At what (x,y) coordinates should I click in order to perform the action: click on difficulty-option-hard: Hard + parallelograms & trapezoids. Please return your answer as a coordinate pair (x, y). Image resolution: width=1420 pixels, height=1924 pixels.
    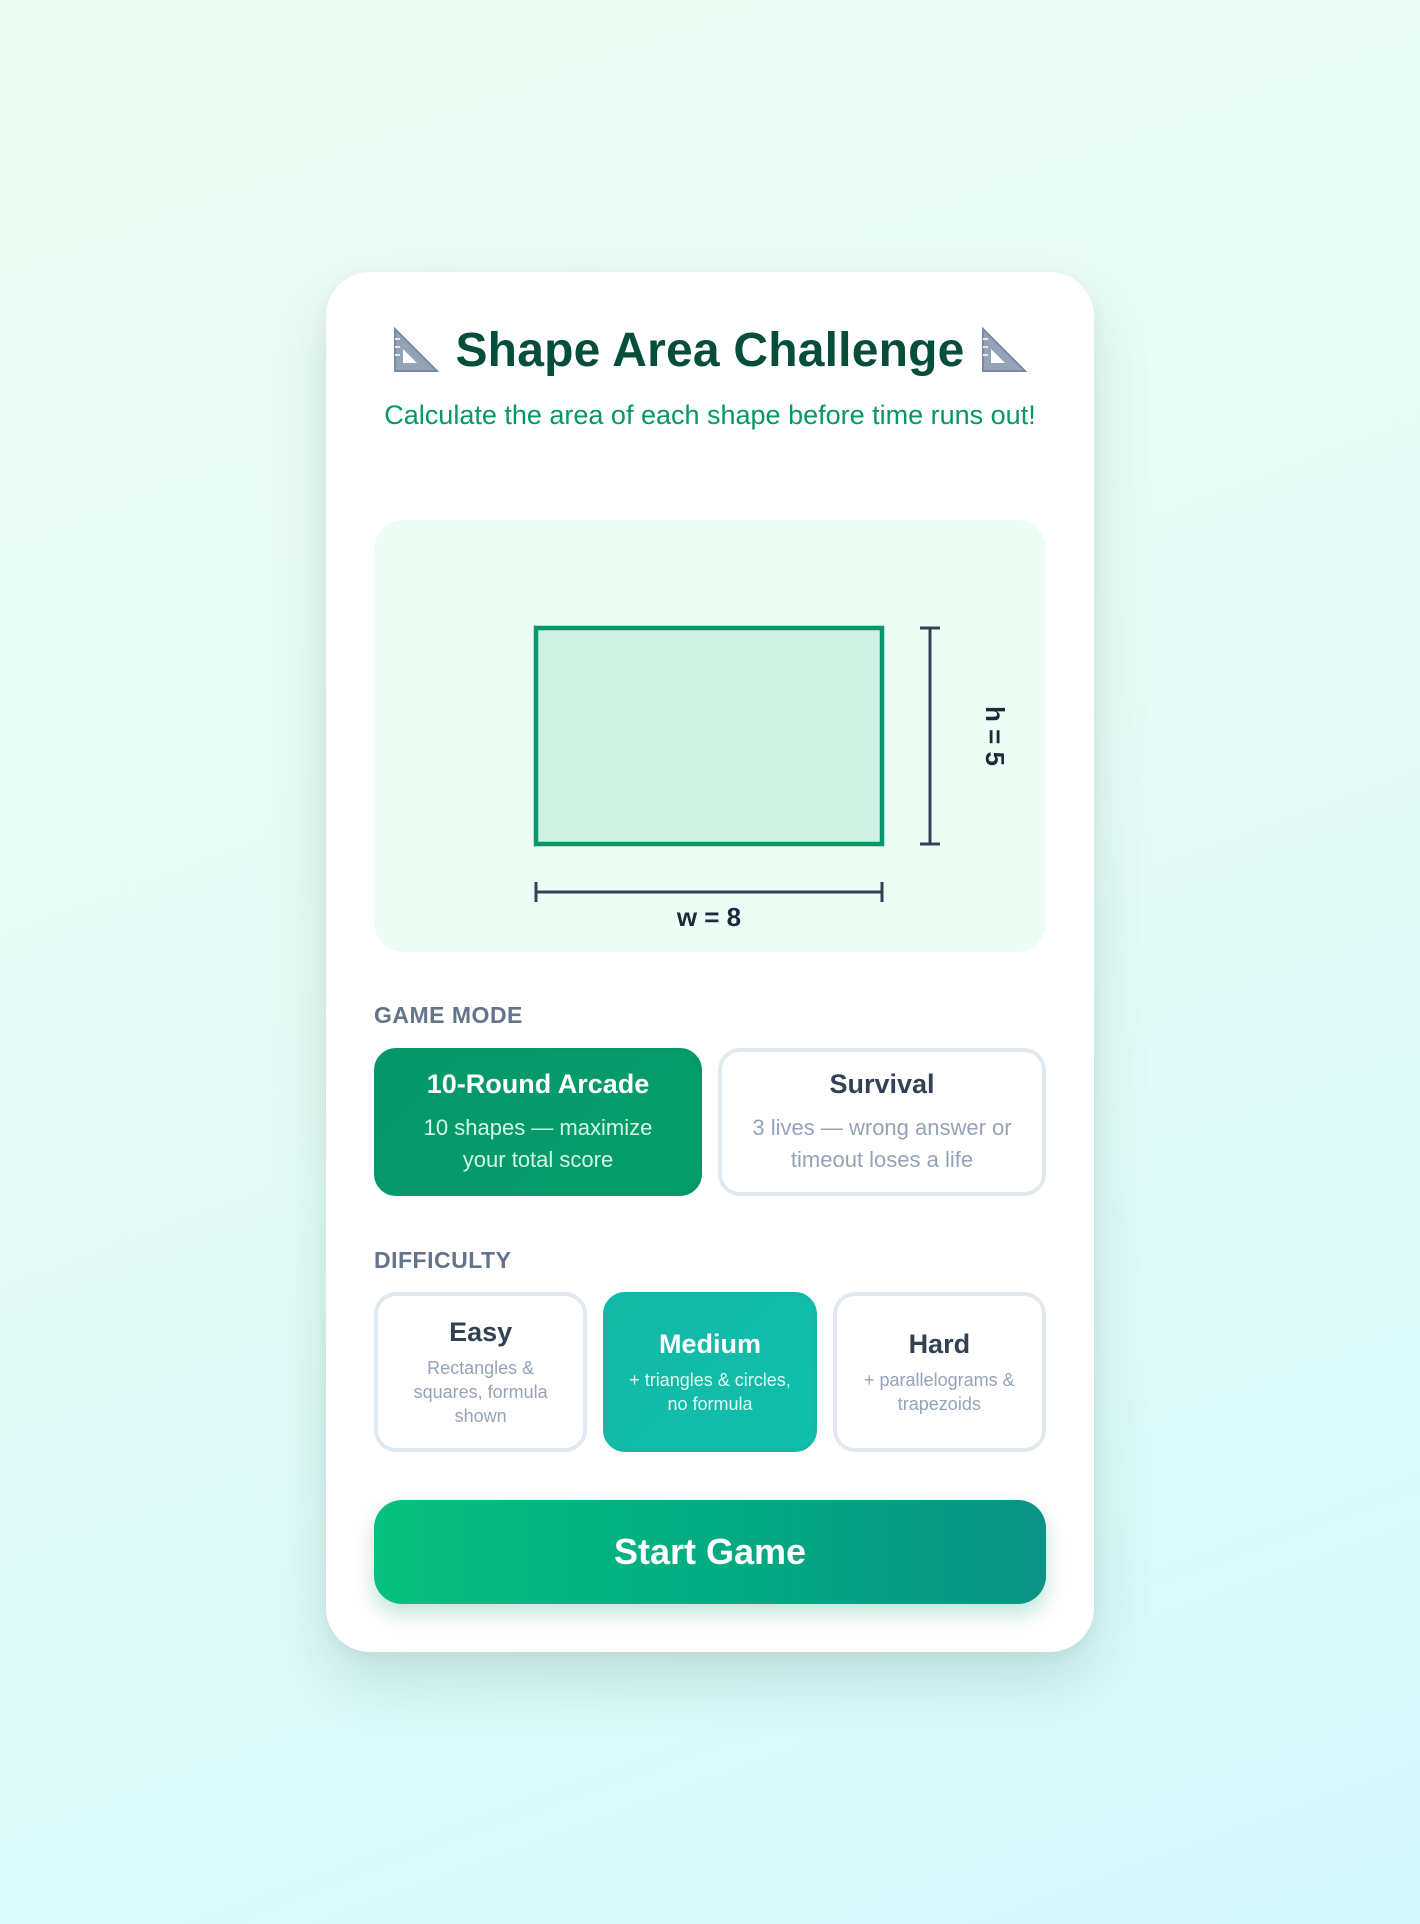
    Looking at the image, I should click on (939, 1372).